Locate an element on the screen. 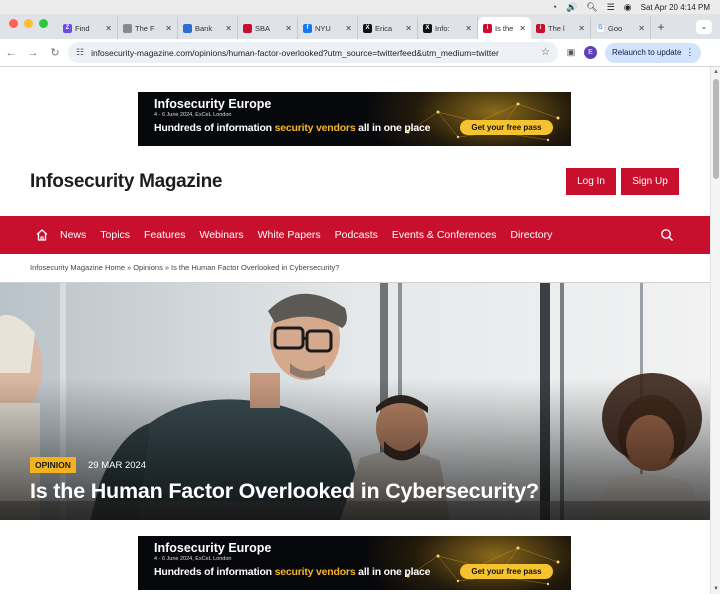  browser-tab: i Is the ✕ is located at coordinates (504, 28).